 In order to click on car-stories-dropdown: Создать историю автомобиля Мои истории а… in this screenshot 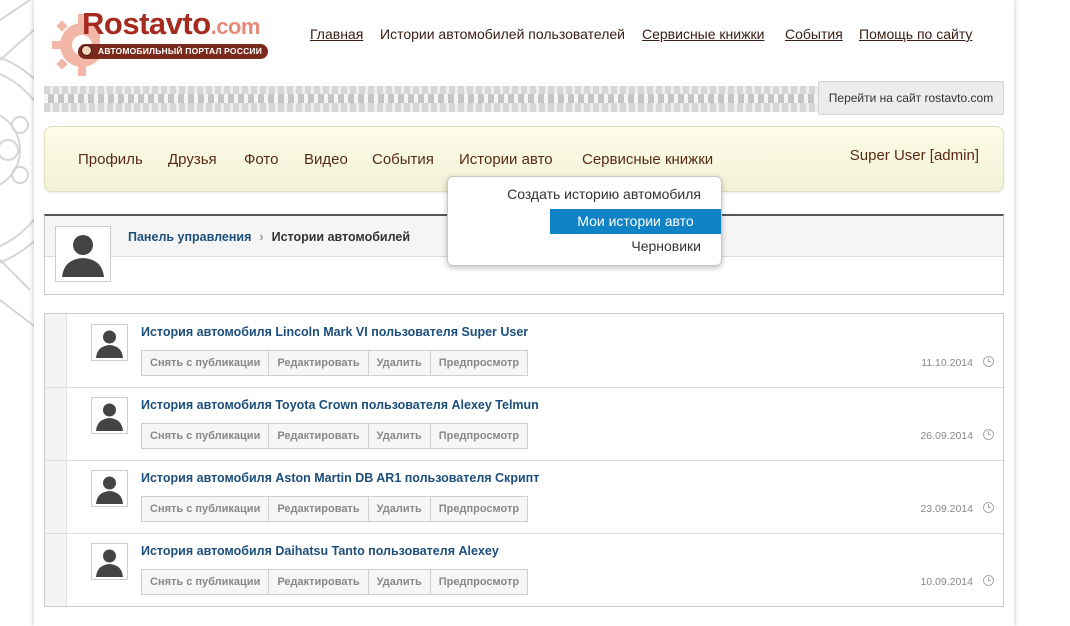, I will do `click(584, 221)`.